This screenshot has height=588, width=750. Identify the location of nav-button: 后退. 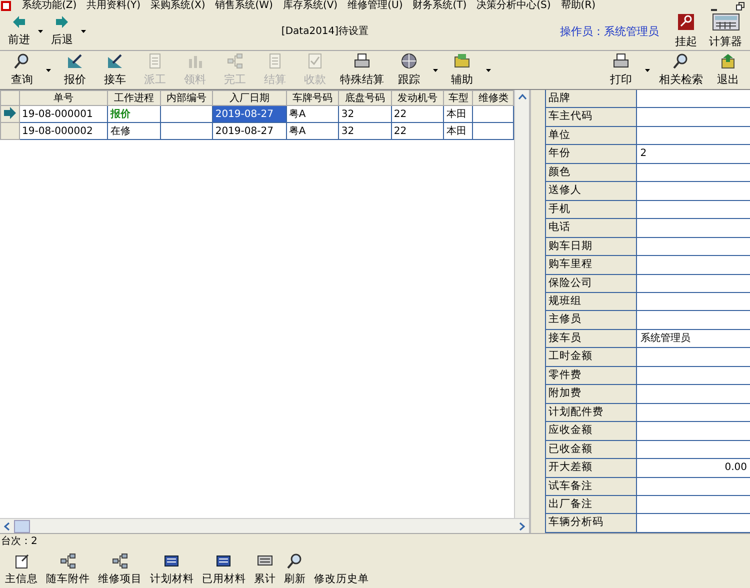
(62, 31).